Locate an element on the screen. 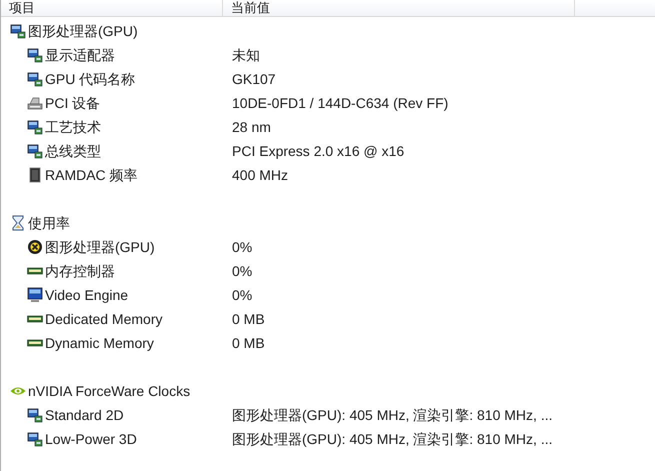  card-slot-icon is located at coordinates (35, 103).